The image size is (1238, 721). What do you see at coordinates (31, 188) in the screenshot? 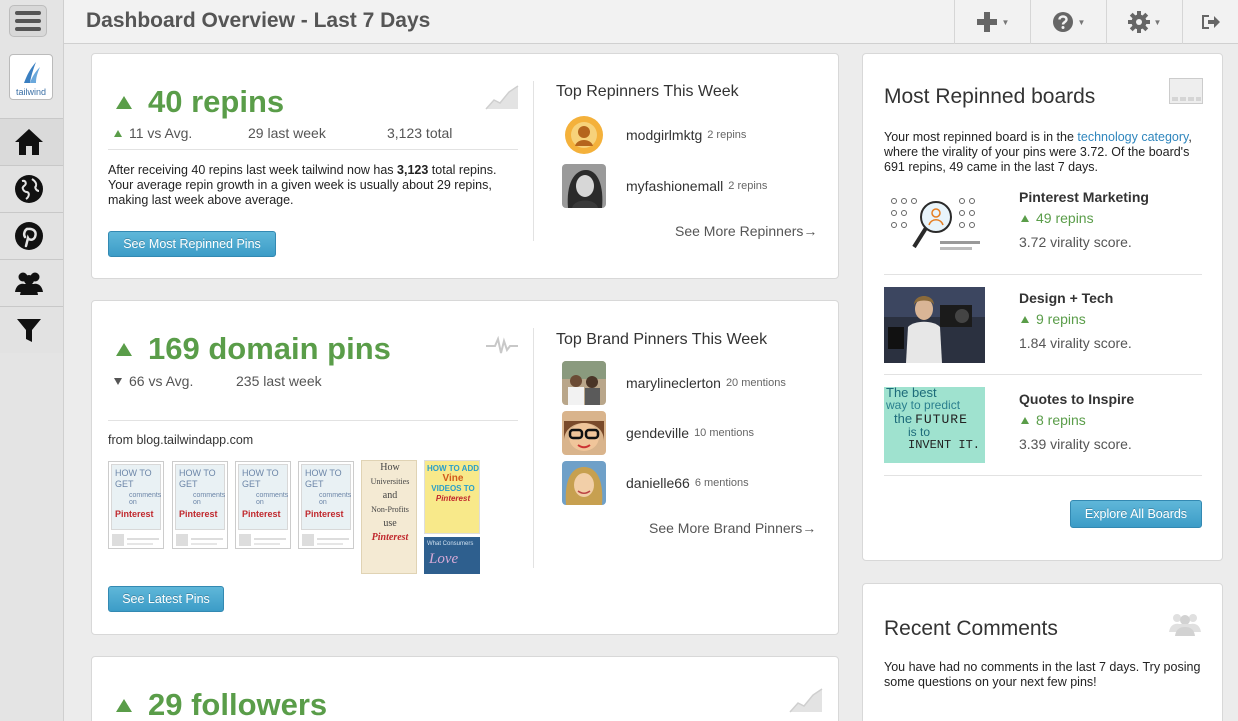
I see `sidebar-item-globe` at bounding box center [31, 188].